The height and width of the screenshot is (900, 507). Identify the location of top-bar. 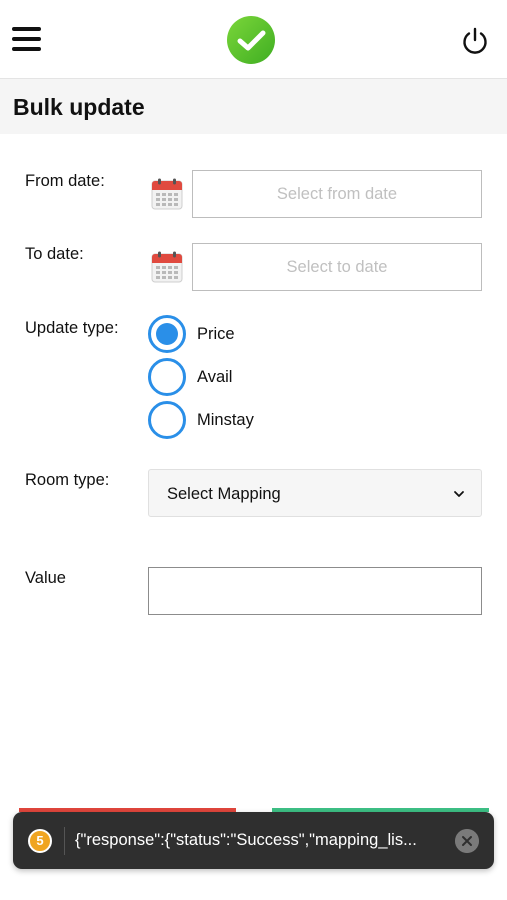
(253, 39).